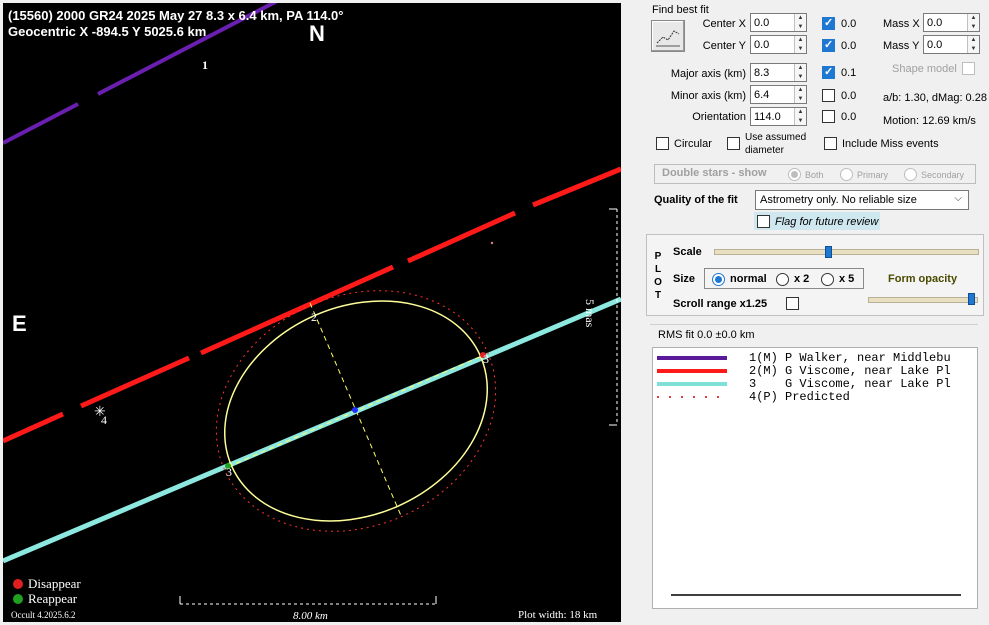  What do you see at coordinates (814, 324) in the screenshot?
I see `divider` at bounding box center [814, 324].